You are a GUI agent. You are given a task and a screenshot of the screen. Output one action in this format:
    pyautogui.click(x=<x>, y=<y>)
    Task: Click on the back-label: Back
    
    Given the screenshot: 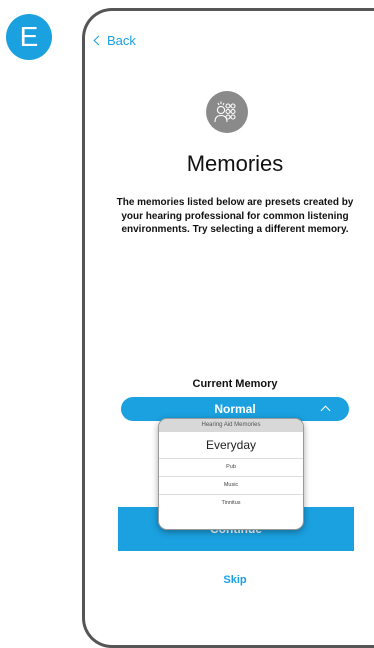 What is the action you would take?
    pyautogui.click(x=121, y=40)
    